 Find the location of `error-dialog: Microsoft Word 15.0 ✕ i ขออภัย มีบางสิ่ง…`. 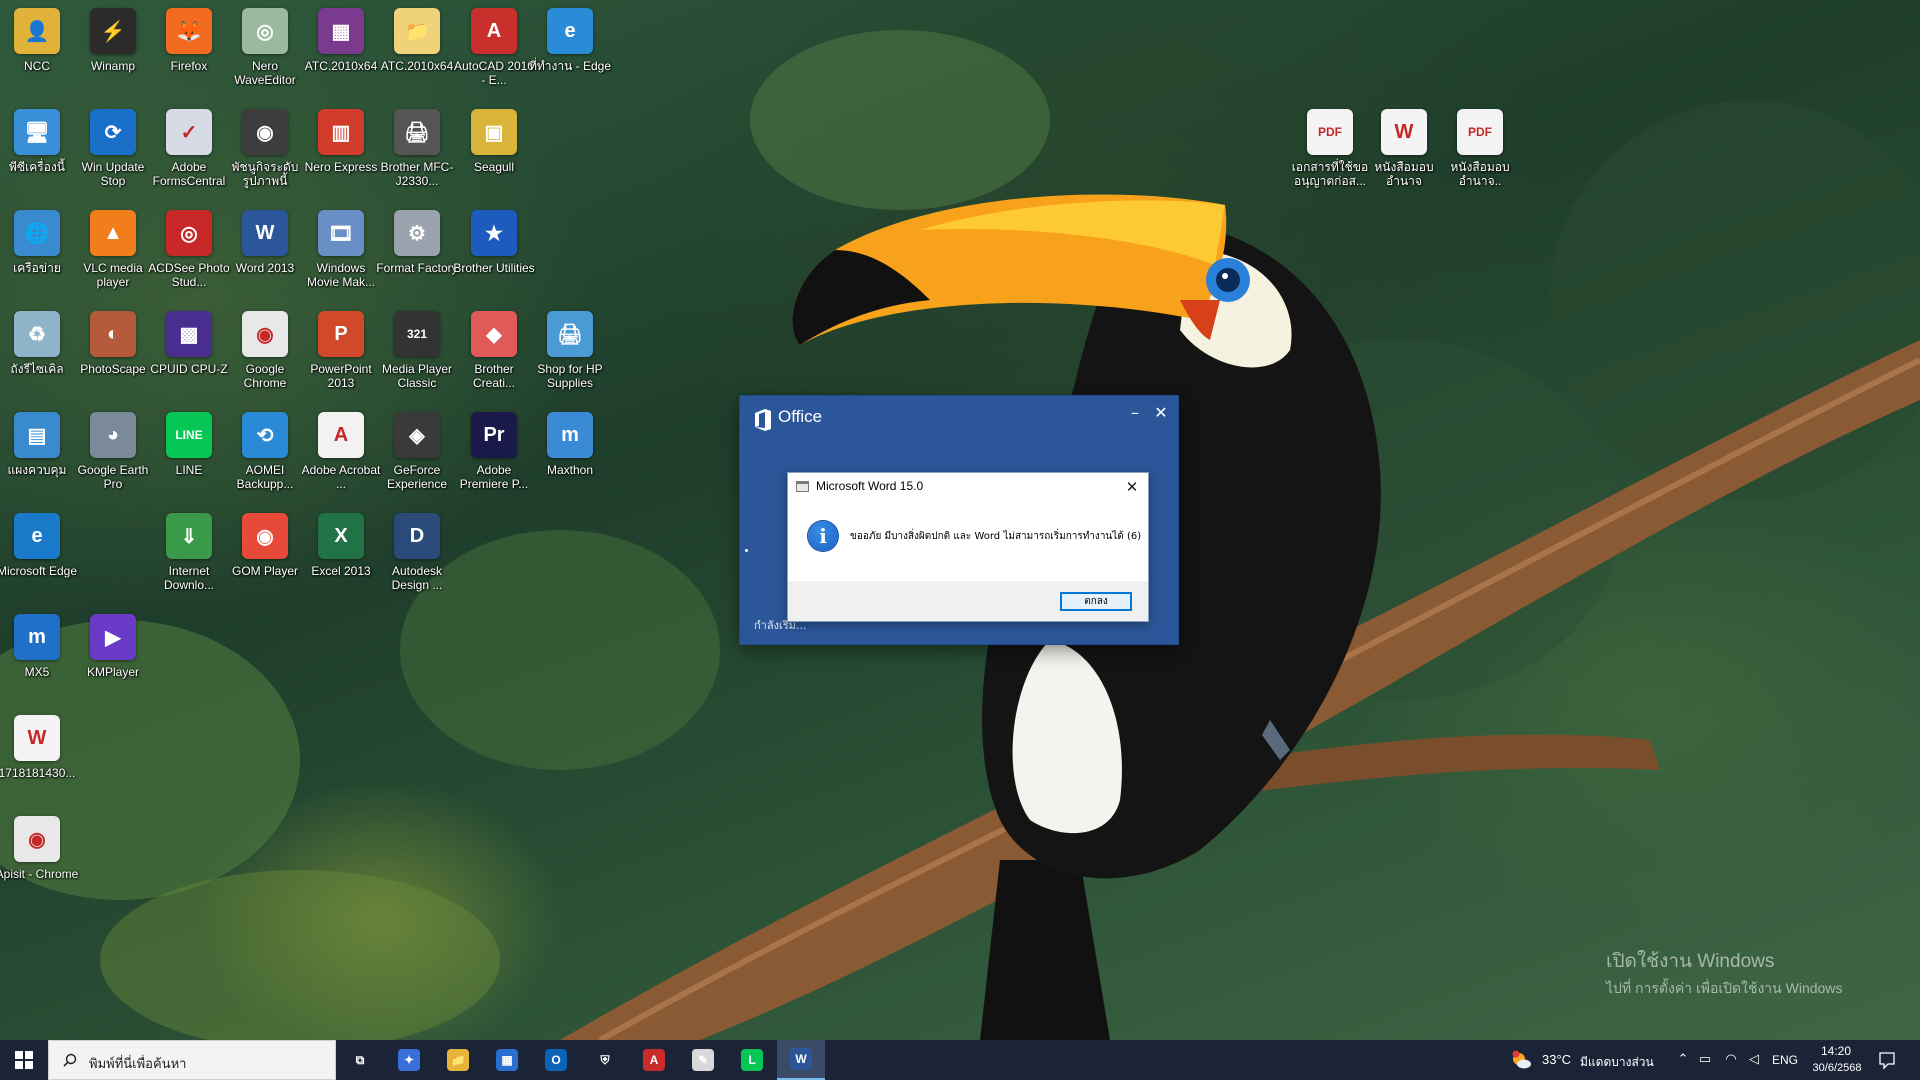

error-dialog: Microsoft Word 15.0 ✕ i ขออภัย มีบางสิ่ง… is located at coordinates (968, 547).